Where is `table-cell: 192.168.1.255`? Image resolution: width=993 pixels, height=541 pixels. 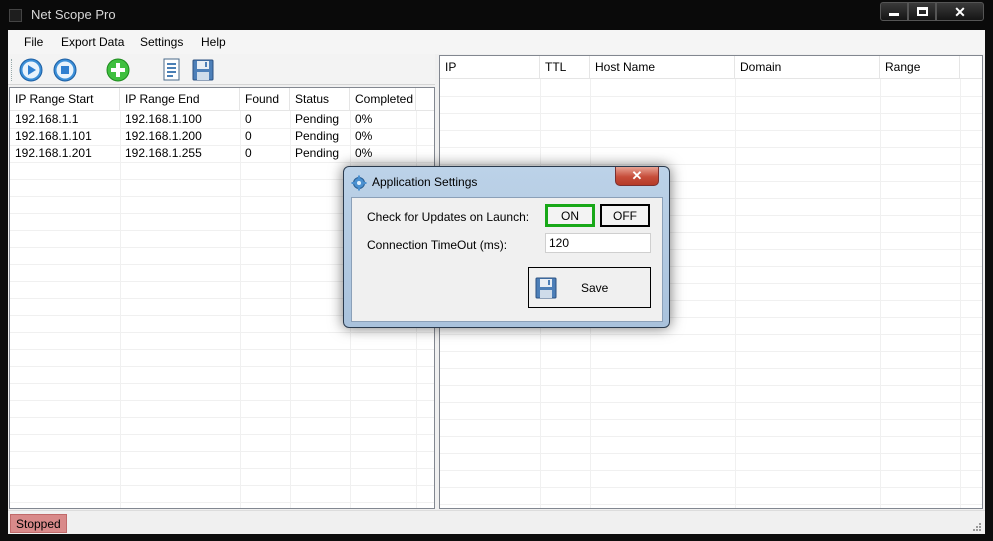
table-cell: 192.168.1.255 is located at coordinates (163, 153).